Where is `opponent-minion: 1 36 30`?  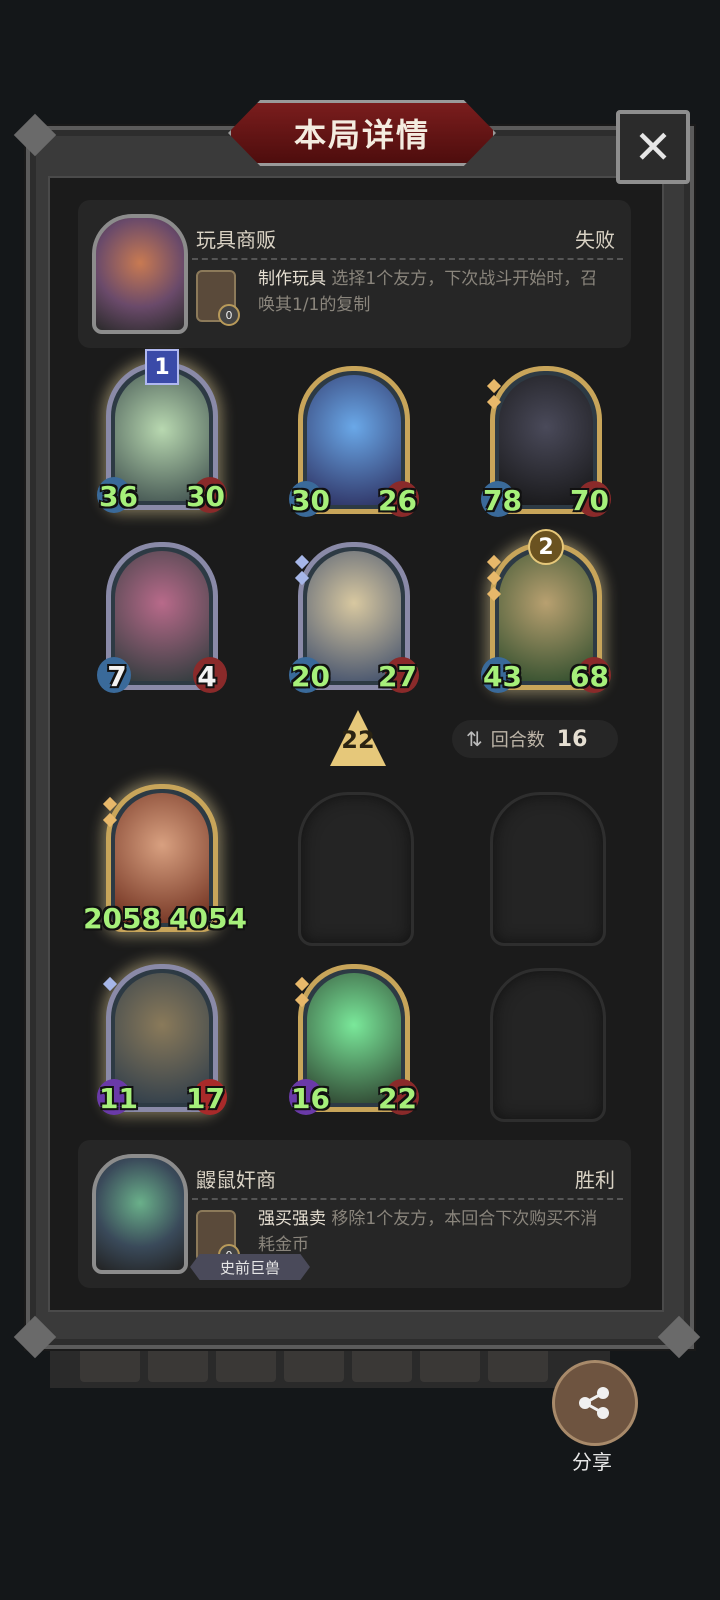
opponent-minion: 1 36 30 is located at coordinates (162, 431).